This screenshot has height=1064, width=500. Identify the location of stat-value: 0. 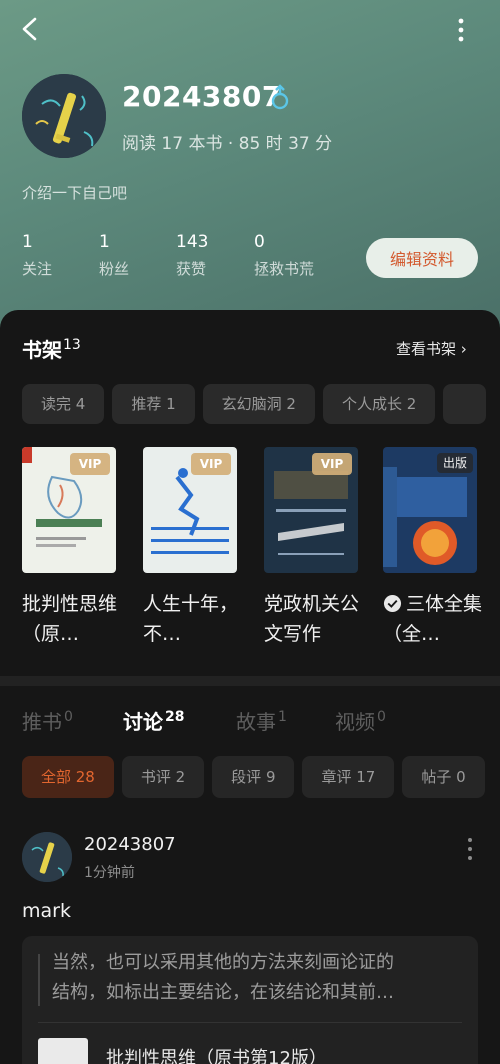
(259, 242).